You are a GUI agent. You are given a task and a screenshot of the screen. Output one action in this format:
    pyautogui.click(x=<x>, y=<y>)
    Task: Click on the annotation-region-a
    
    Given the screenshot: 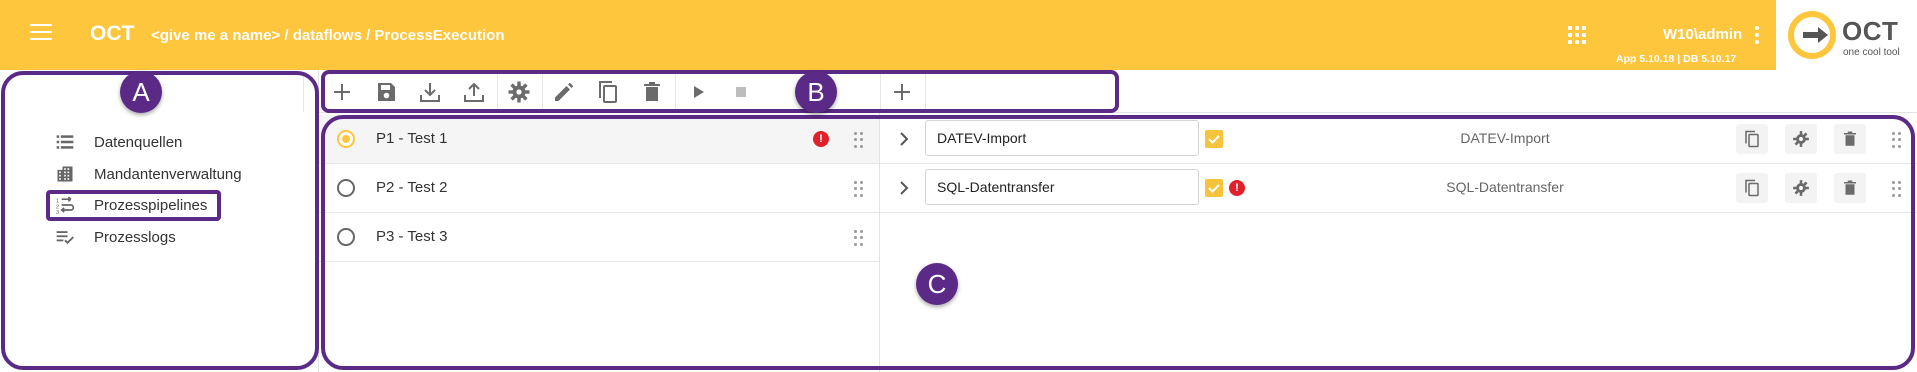 What is the action you would take?
    pyautogui.click(x=160, y=220)
    